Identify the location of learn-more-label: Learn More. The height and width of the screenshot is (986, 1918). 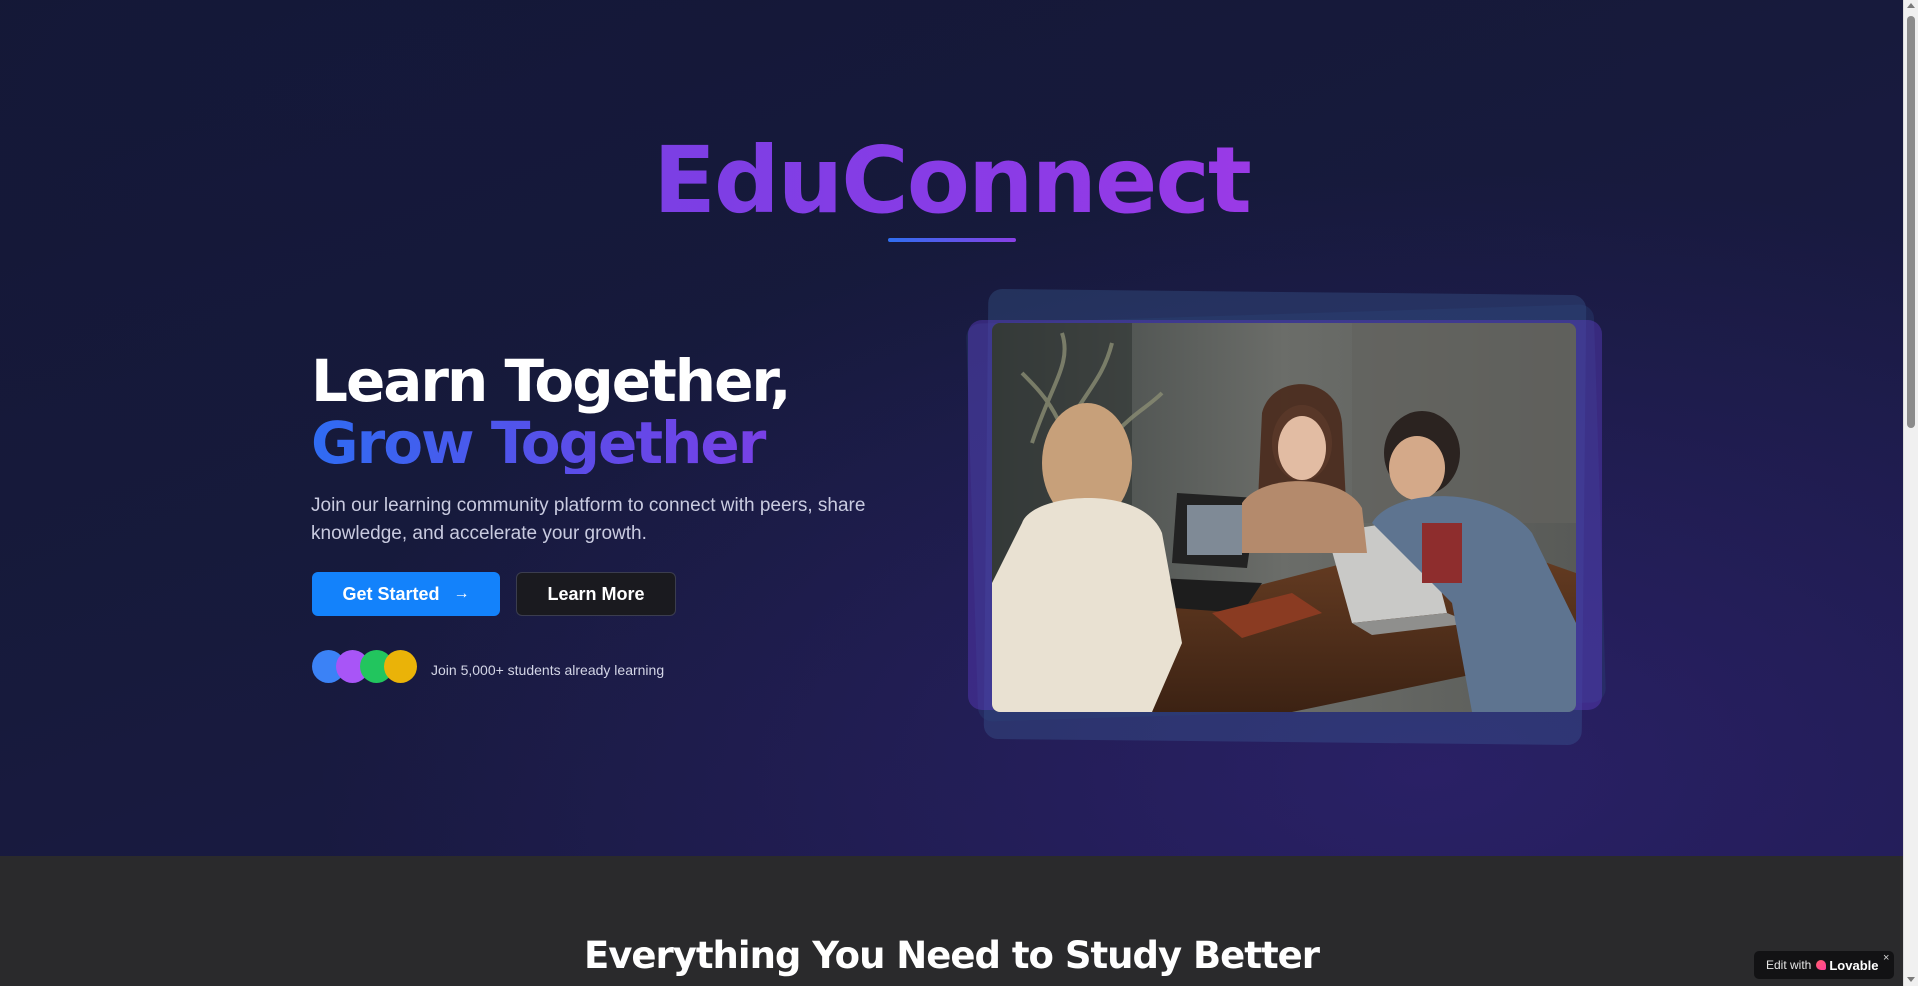
(596, 593).